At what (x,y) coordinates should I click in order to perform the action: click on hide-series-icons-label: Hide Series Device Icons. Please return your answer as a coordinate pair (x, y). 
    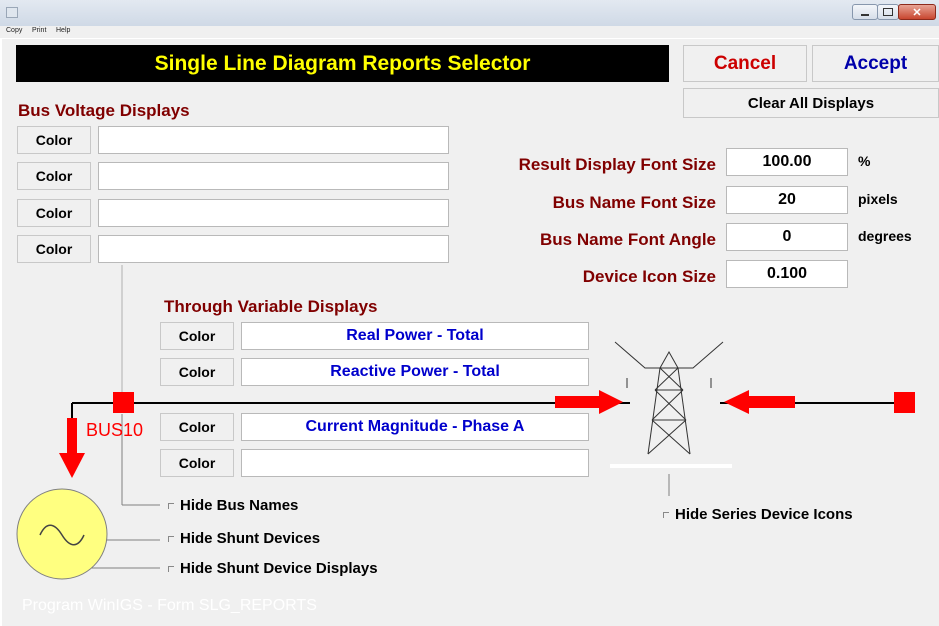
    Looking at the image, I should click on (764, 514).